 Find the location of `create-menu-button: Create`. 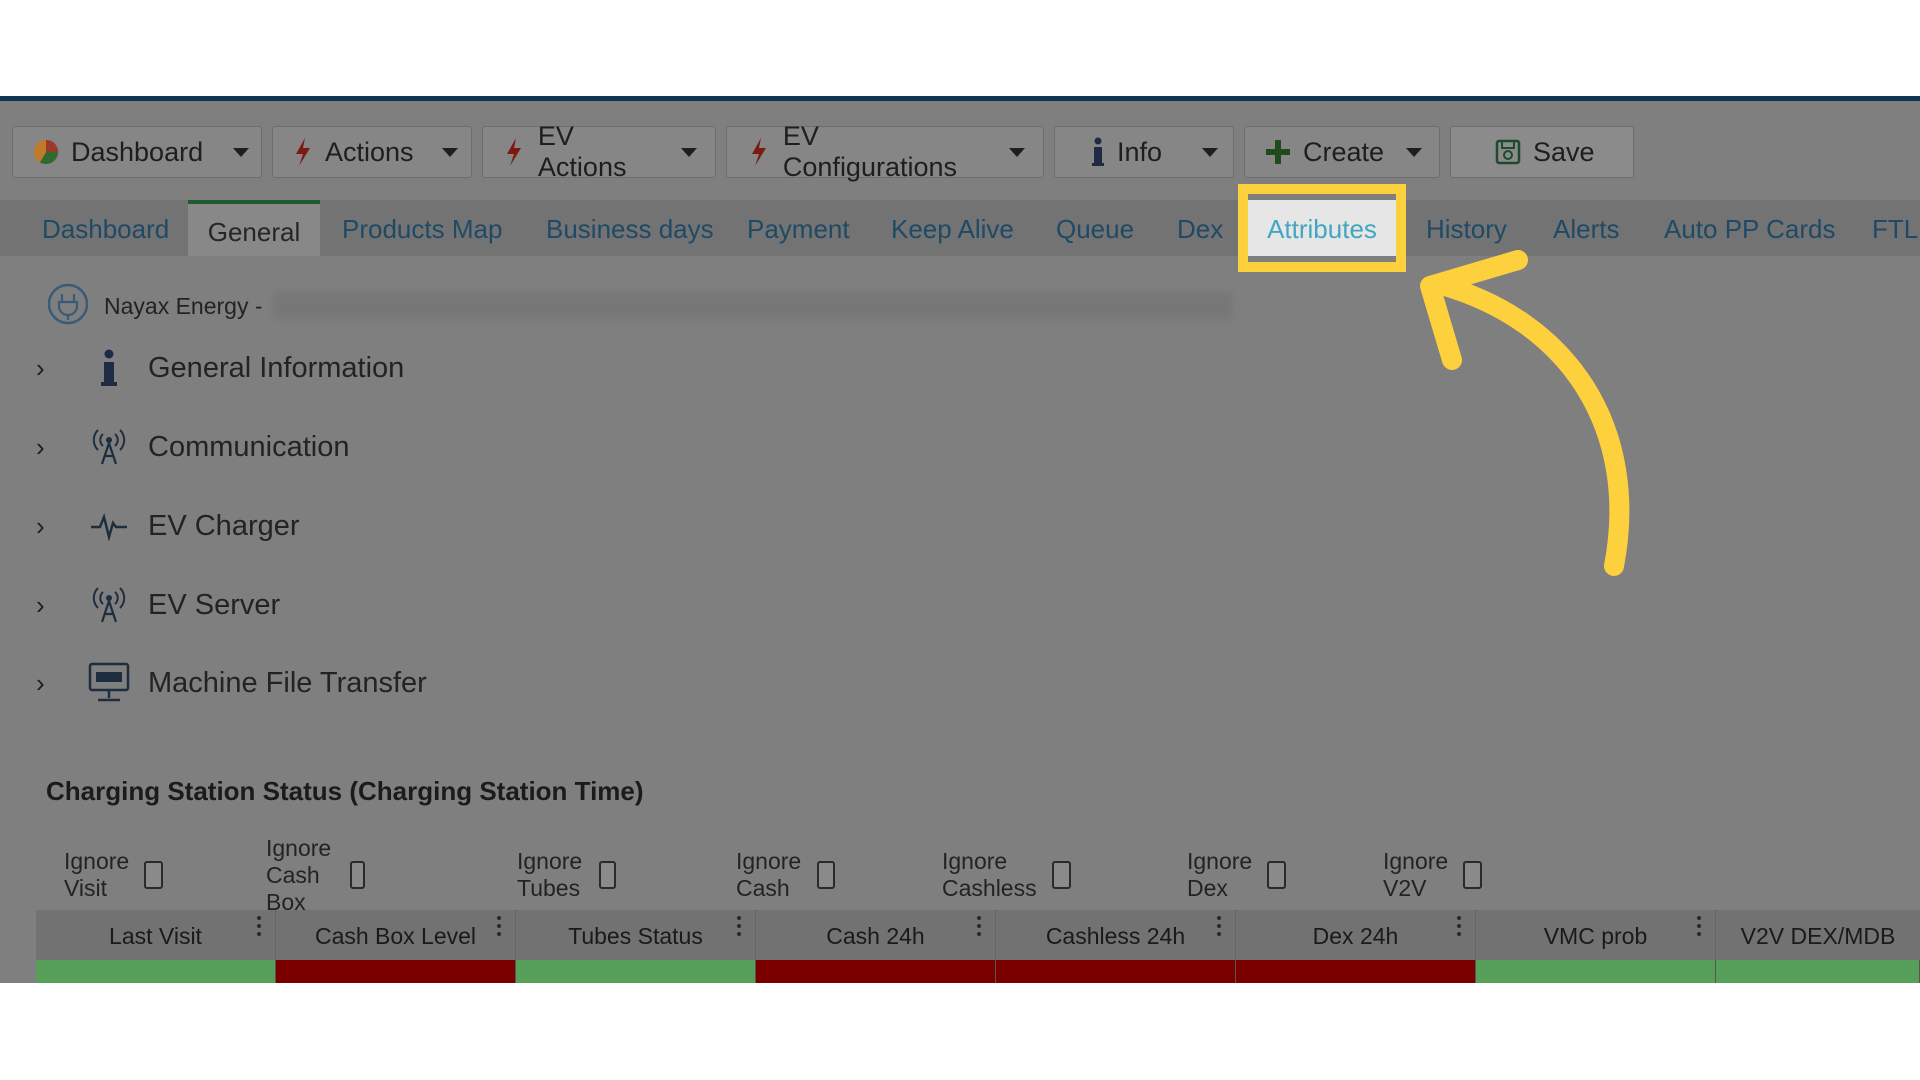

create-menu-button: Create is located at coordinates (1342, 152).